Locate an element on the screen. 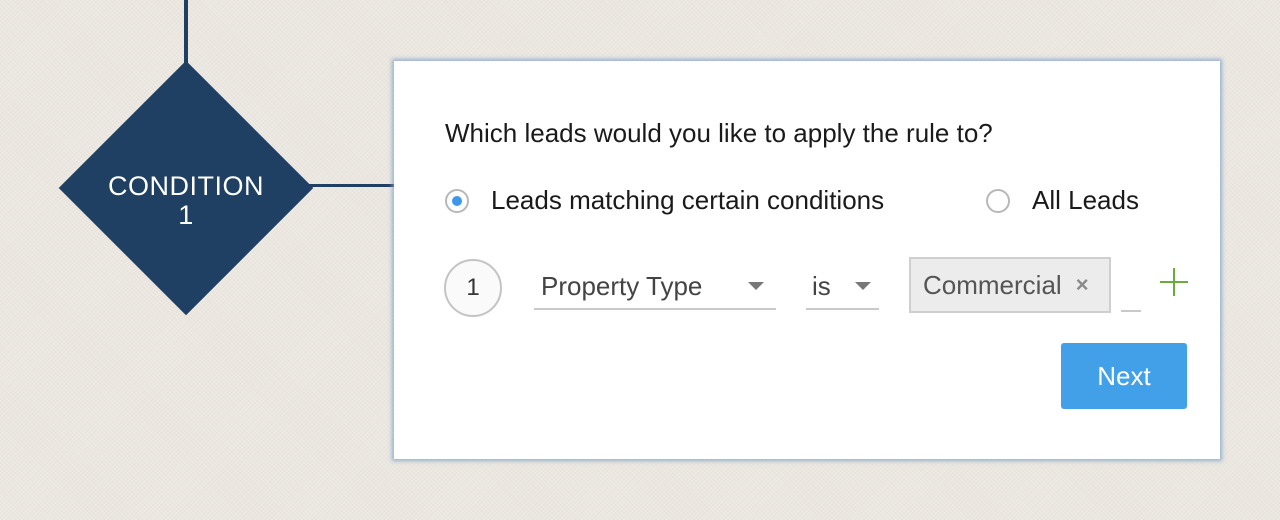 The image size is (1280, 520). flow-connector-top is located at coordinates (186, 33).